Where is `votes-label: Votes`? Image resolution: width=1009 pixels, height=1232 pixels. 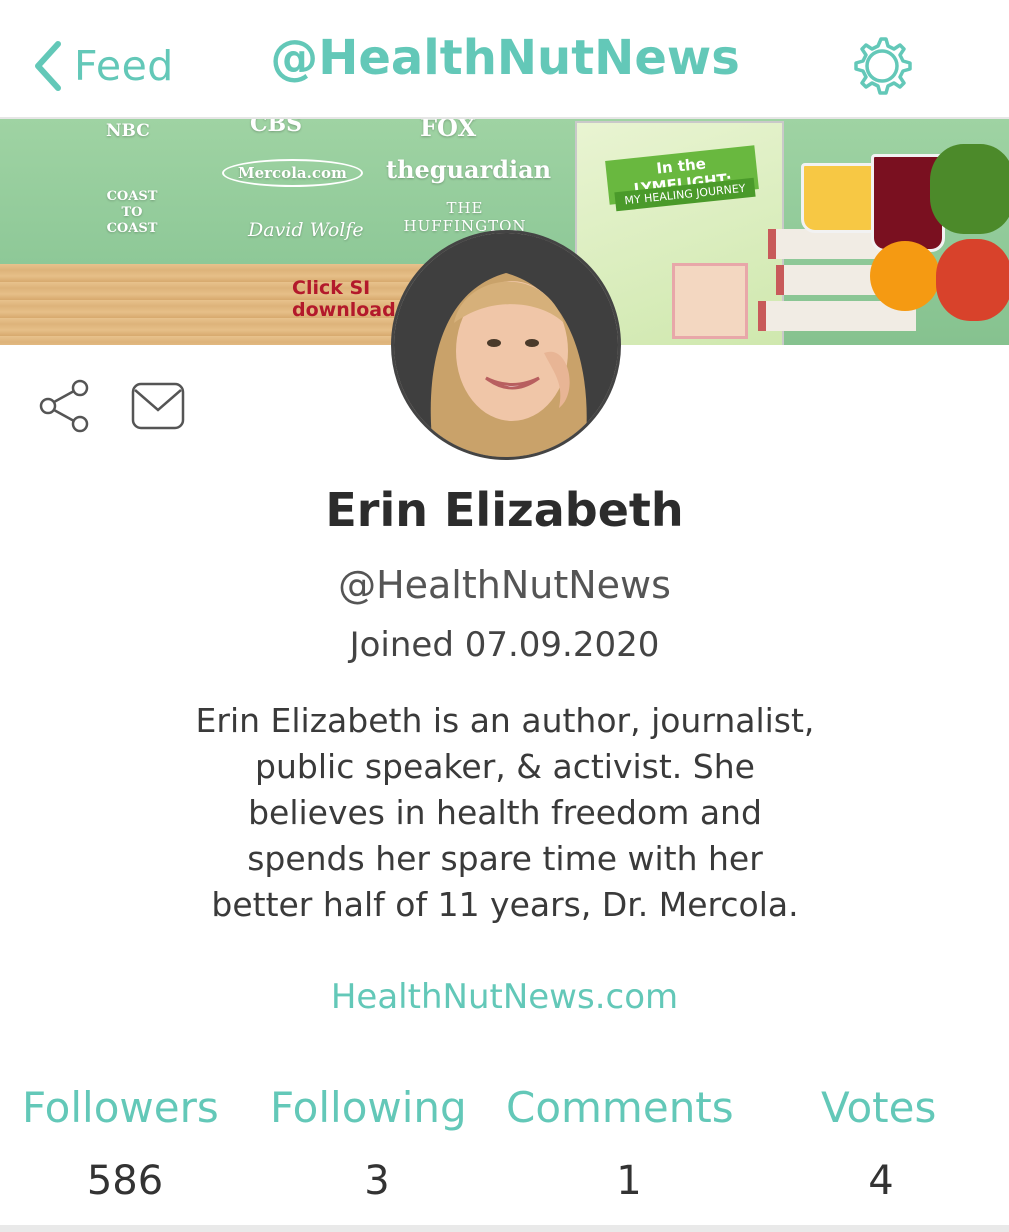 votes-label: Votes is located at coordinates (878, 1107).